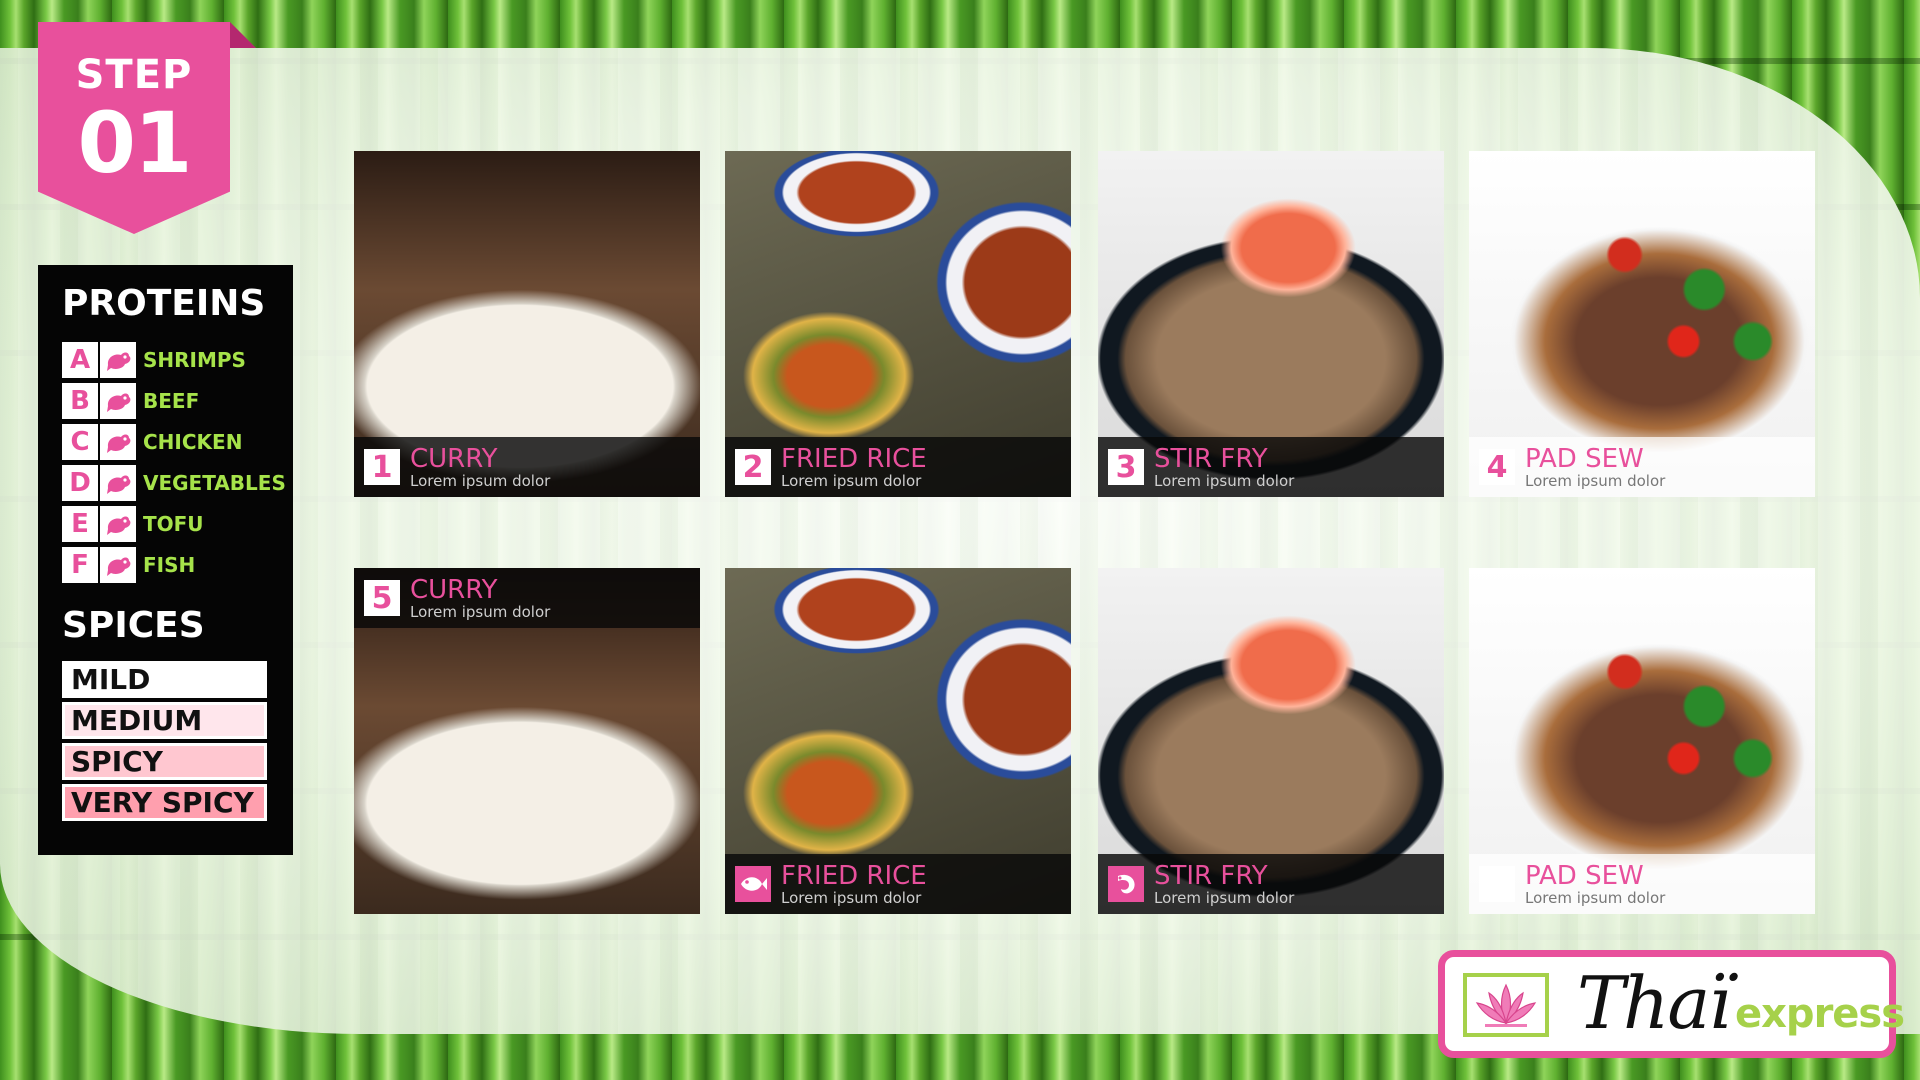  What do you see at coordinates (753, 467) in the screenshot?
I see `dish-number: 2` at bounding box center [753, 467].